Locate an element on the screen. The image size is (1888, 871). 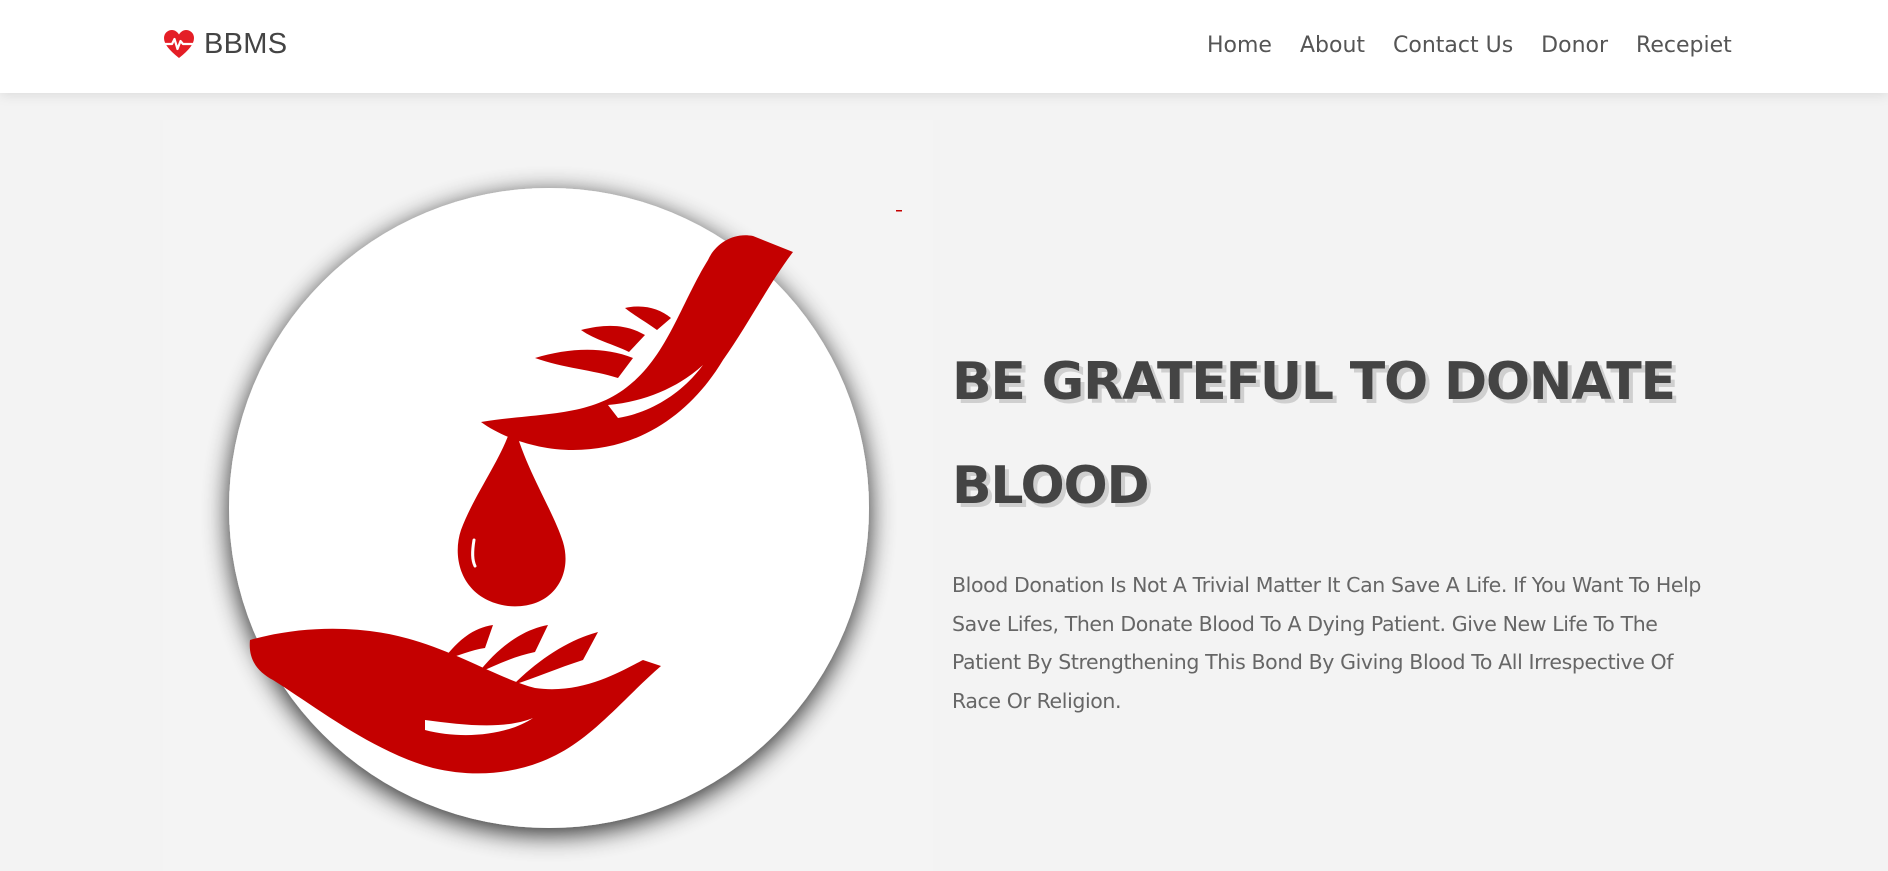
nav-link-contact-us: Contact Us is located at coordinates (1453, 45).